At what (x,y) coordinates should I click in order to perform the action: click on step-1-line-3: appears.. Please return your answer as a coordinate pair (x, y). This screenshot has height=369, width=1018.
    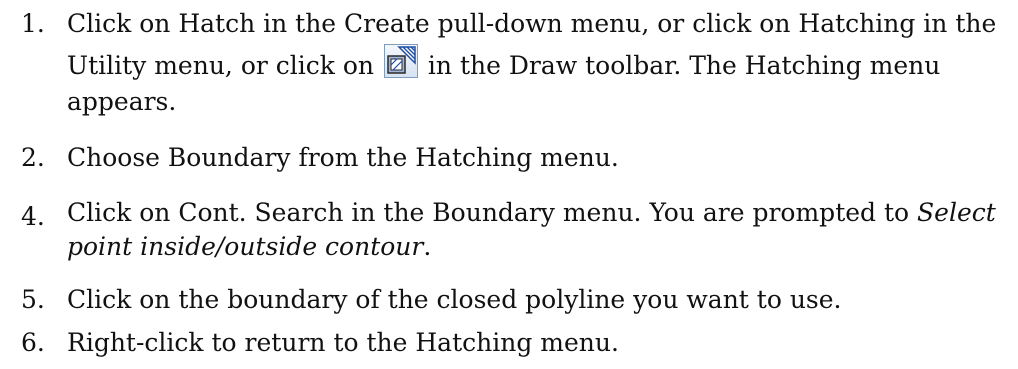
    Looking at the image, I should click on (122, 101).